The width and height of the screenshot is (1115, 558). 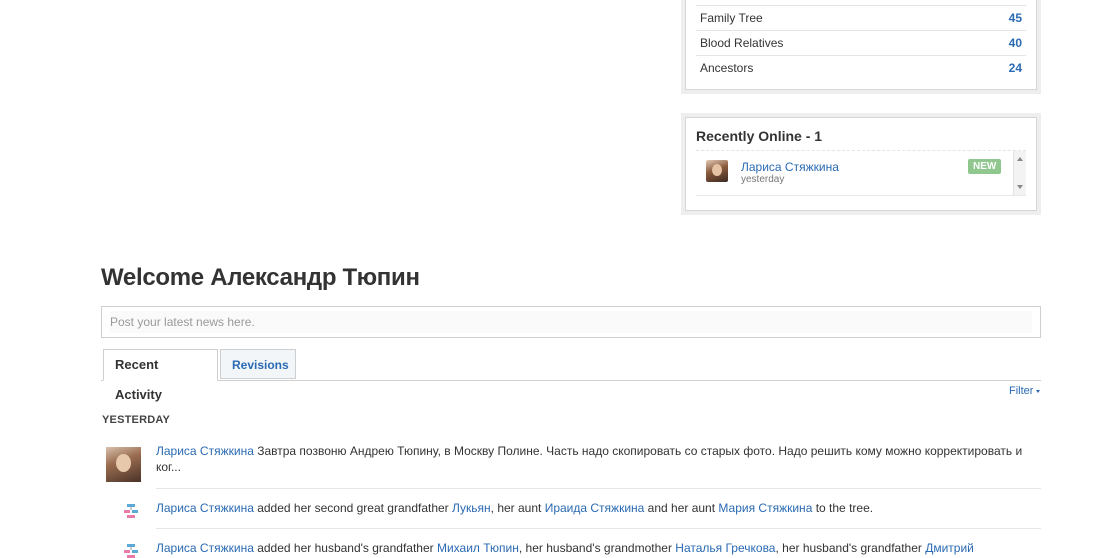 I want to click on scrollbar, so click(x=1019, y=173).